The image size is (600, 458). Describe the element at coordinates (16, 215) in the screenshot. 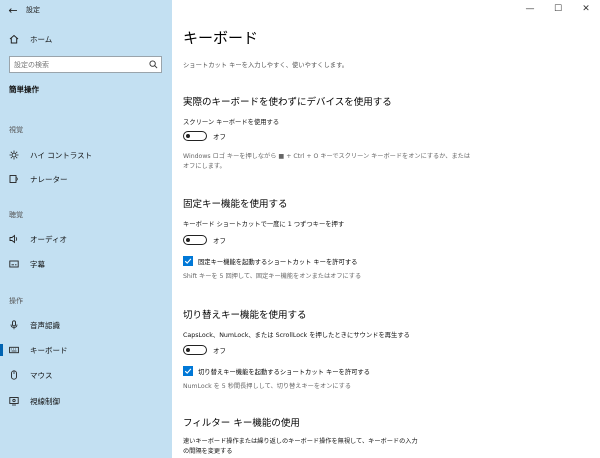

I see `group-label-hearing: 聴覚` at that location.